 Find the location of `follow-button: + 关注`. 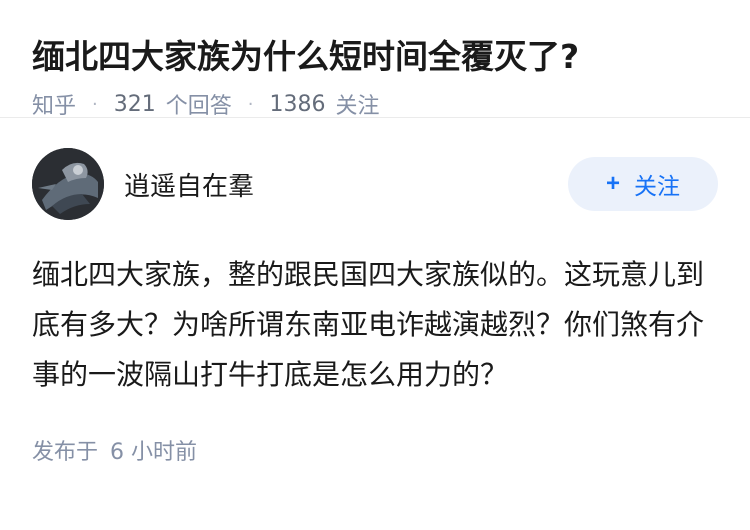

follow-button: + 关注 is located at coordinates (643, 184).